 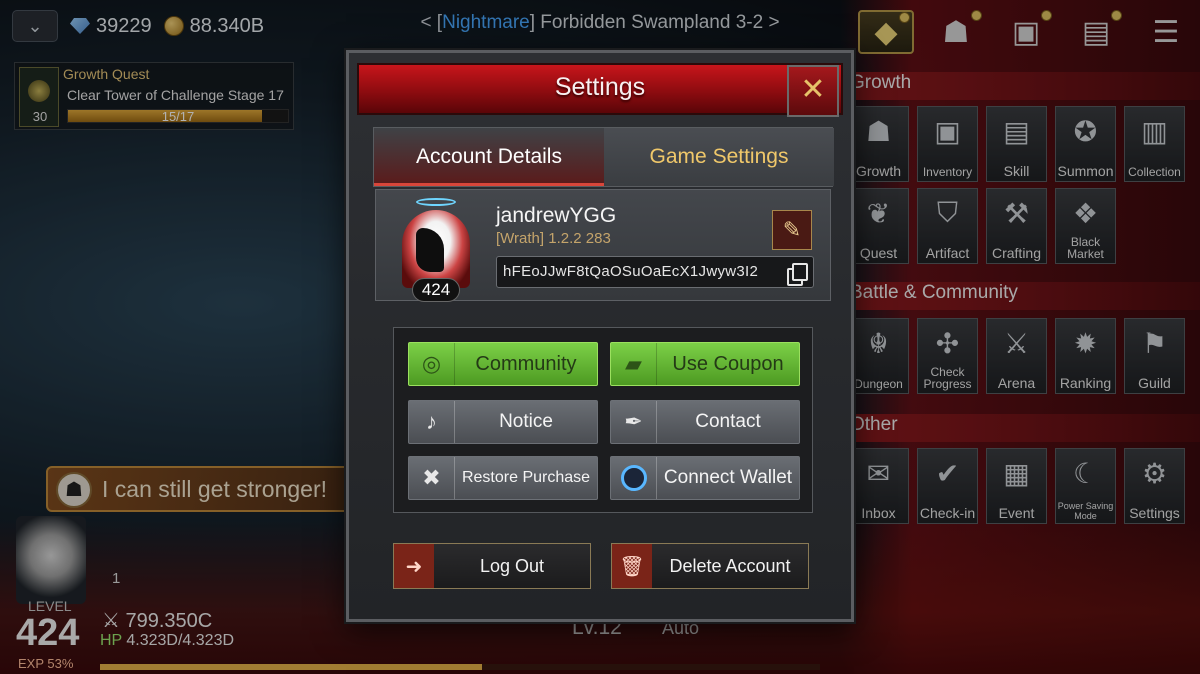 What do you see at coordinates (634, 478) in the screenshot?
I see `wallet-ring-icon` at bounding box center [634, 478].